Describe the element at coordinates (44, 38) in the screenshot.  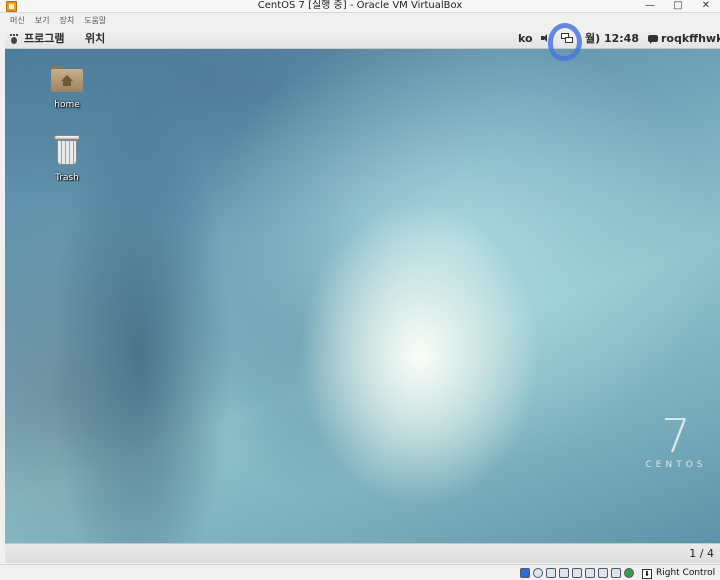
I see `applications-label: 프로그램` at that location.